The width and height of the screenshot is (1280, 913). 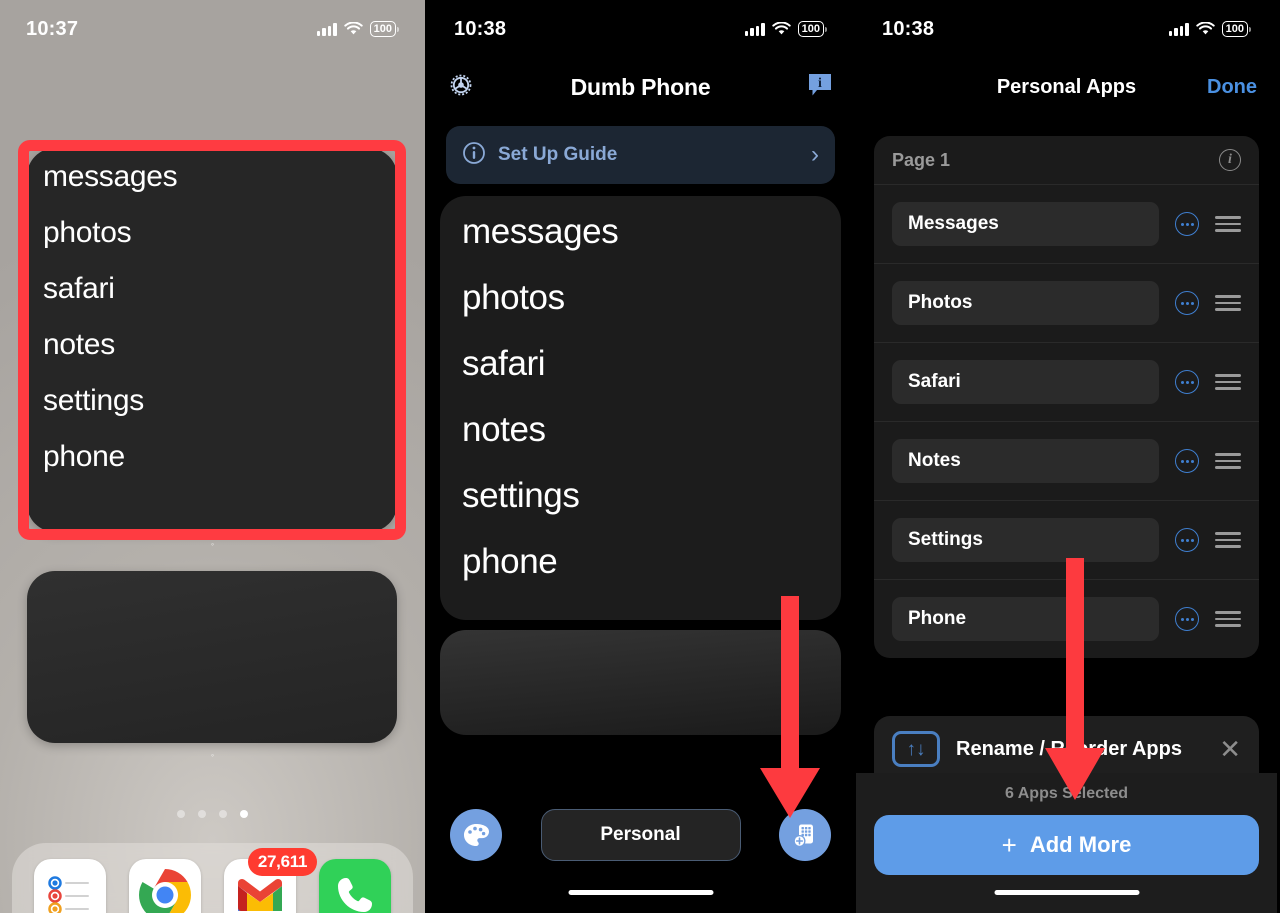 I want to click on empty-widget, so click(x=212, y=657).